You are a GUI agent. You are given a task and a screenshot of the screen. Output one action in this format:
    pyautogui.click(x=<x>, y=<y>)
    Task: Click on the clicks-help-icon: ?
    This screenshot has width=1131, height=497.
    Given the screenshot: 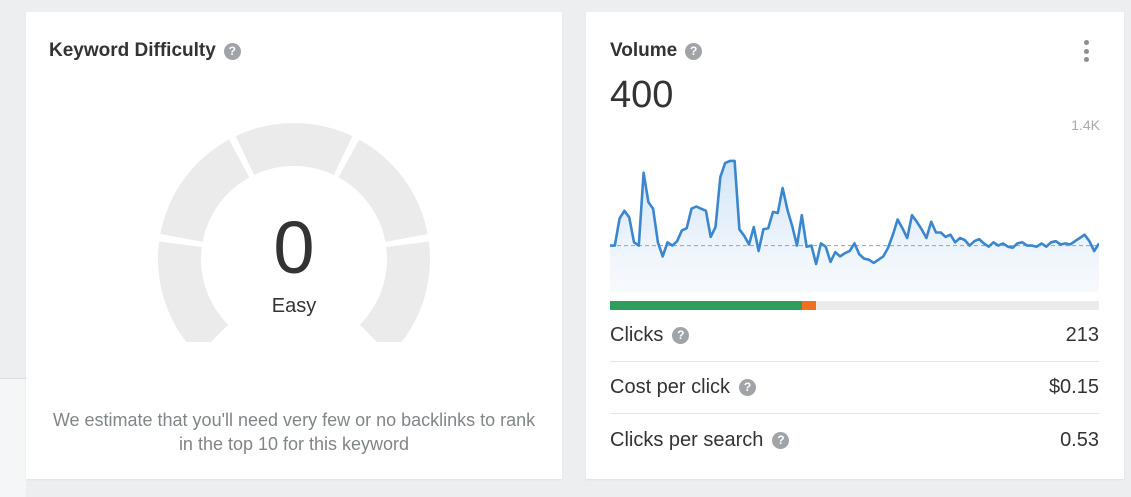 What is the action you would take?
    pyautogui.click(x=681, y=335)
    